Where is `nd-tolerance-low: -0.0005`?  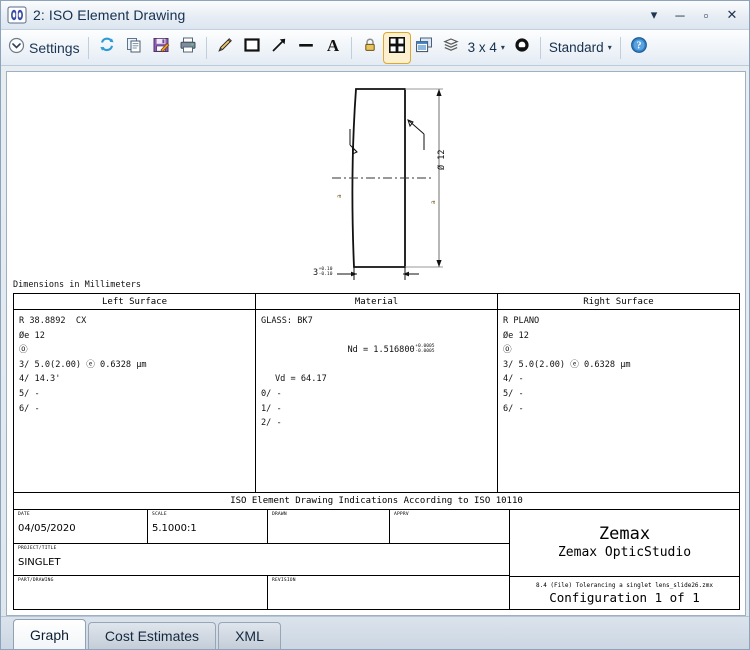 nd-tolerance-low: -0.0005 is located at coordinates (425, 351).